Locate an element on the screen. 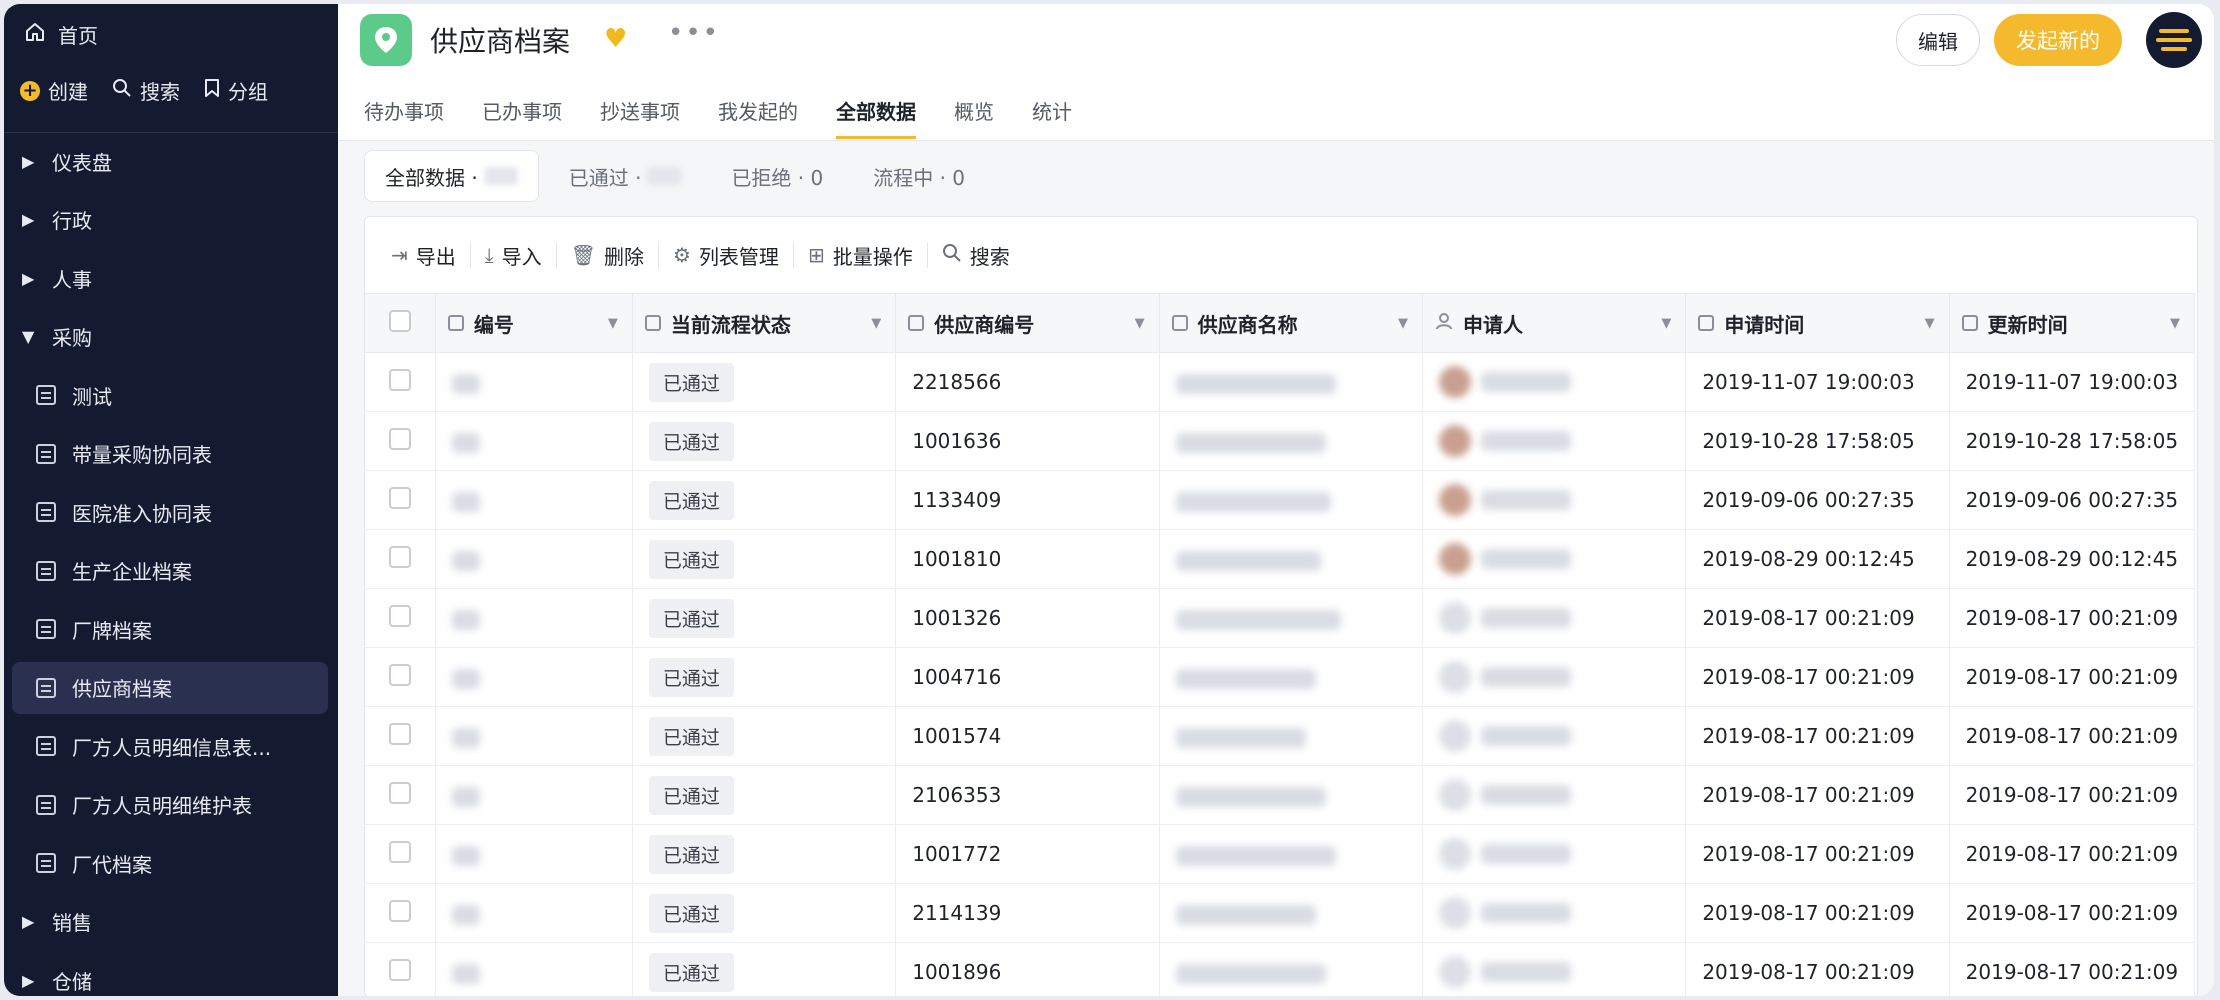 This screenshot has height=1000, width=2220. sidebar-group-warehouse: ▶ 仓储 is located at coordinates (171, 973).